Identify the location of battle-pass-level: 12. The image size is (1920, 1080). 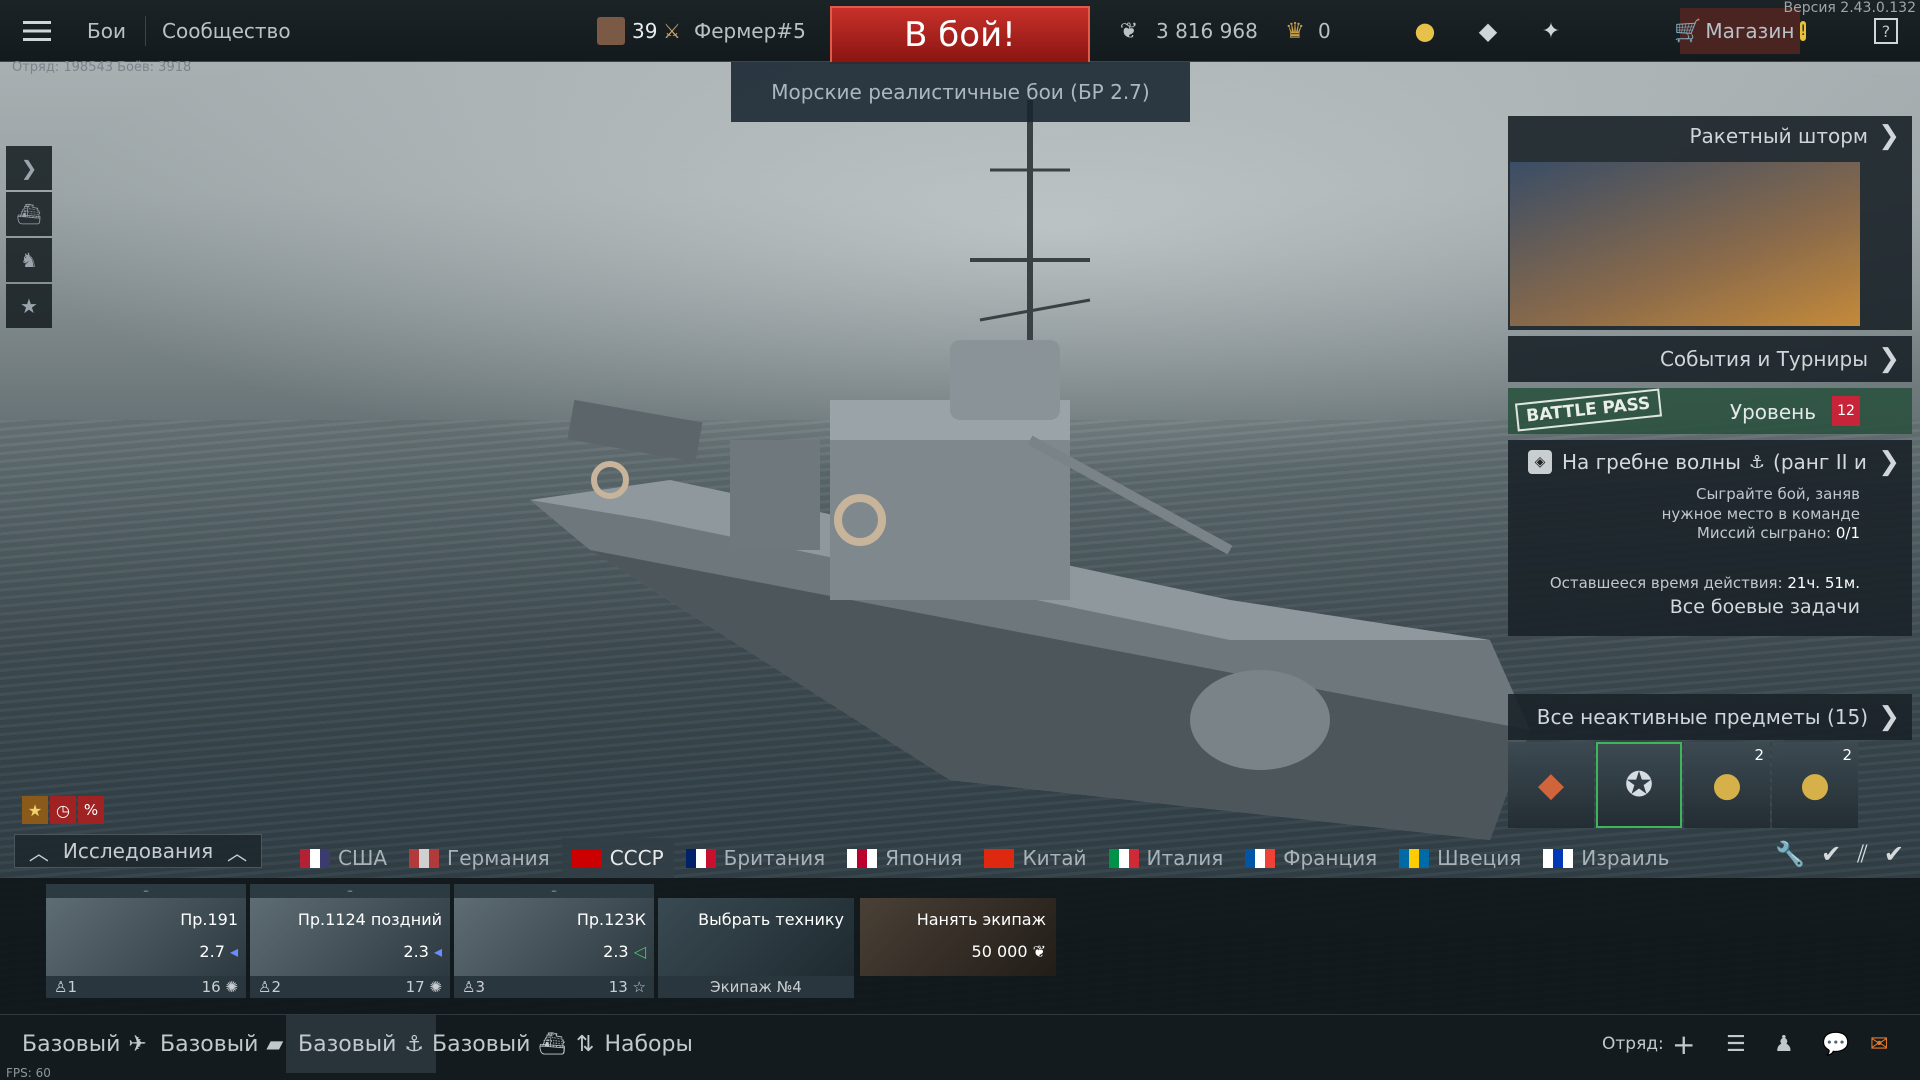
(1846, 411).